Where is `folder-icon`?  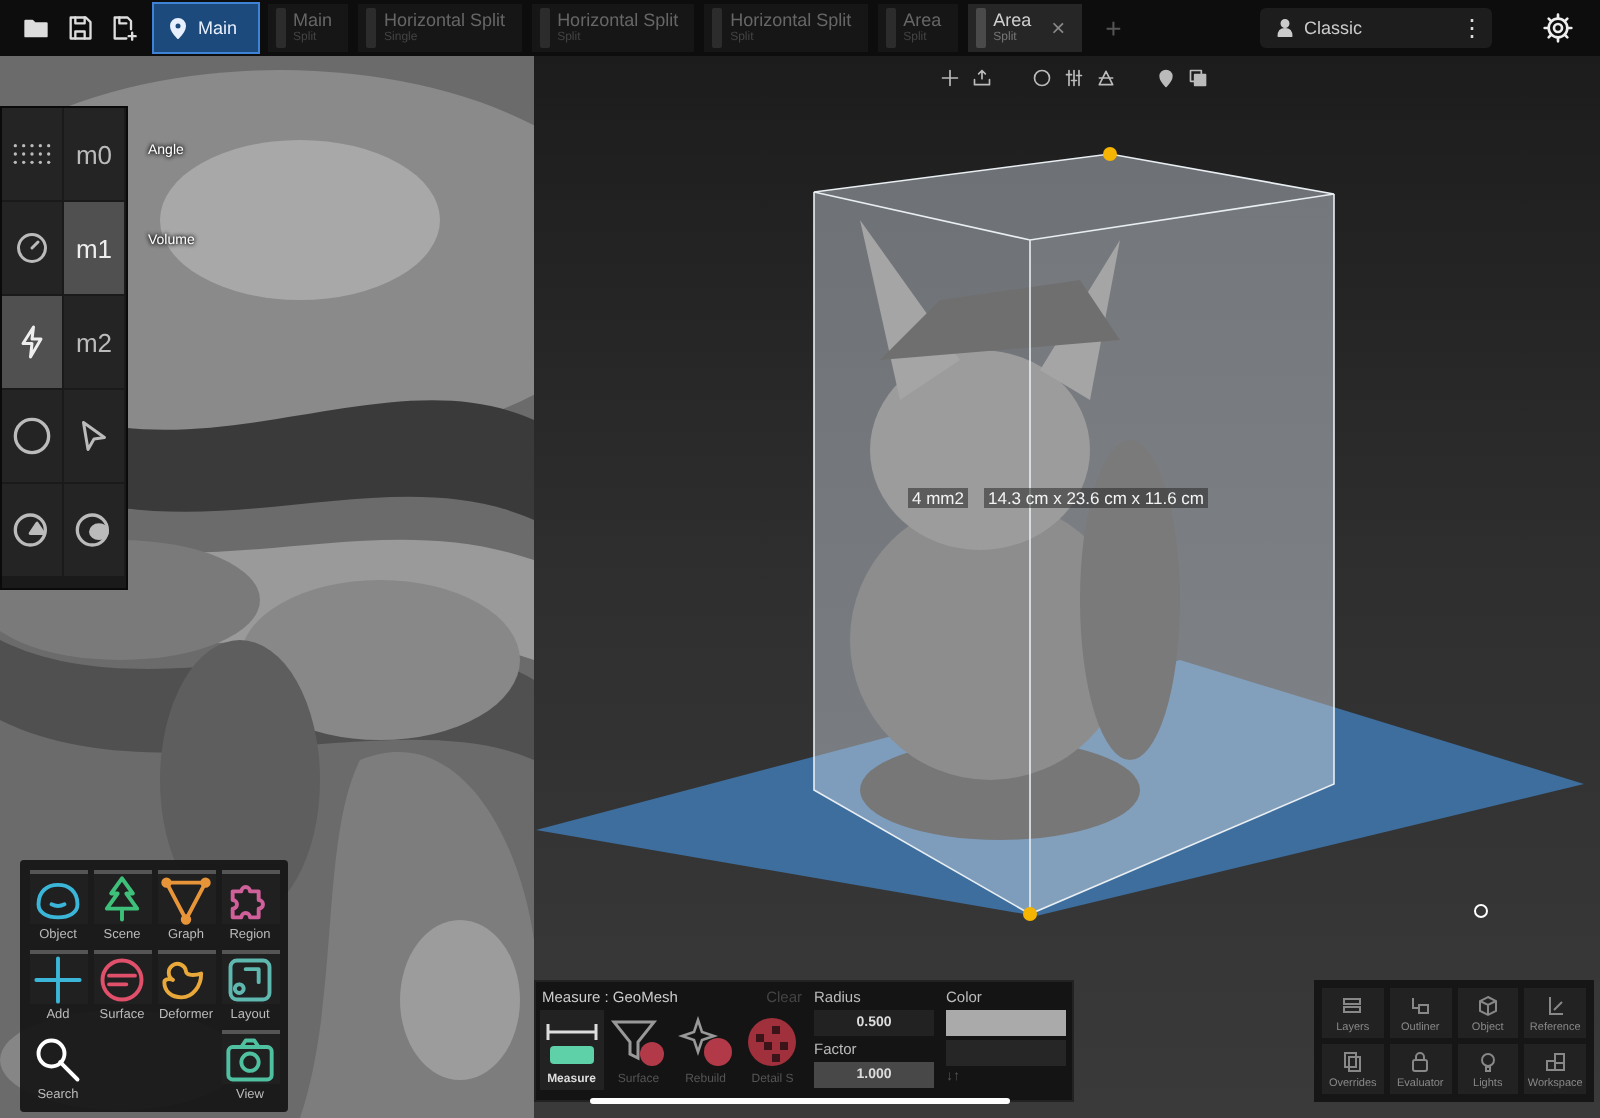
folder-icon is located at coordinates (36, 28).